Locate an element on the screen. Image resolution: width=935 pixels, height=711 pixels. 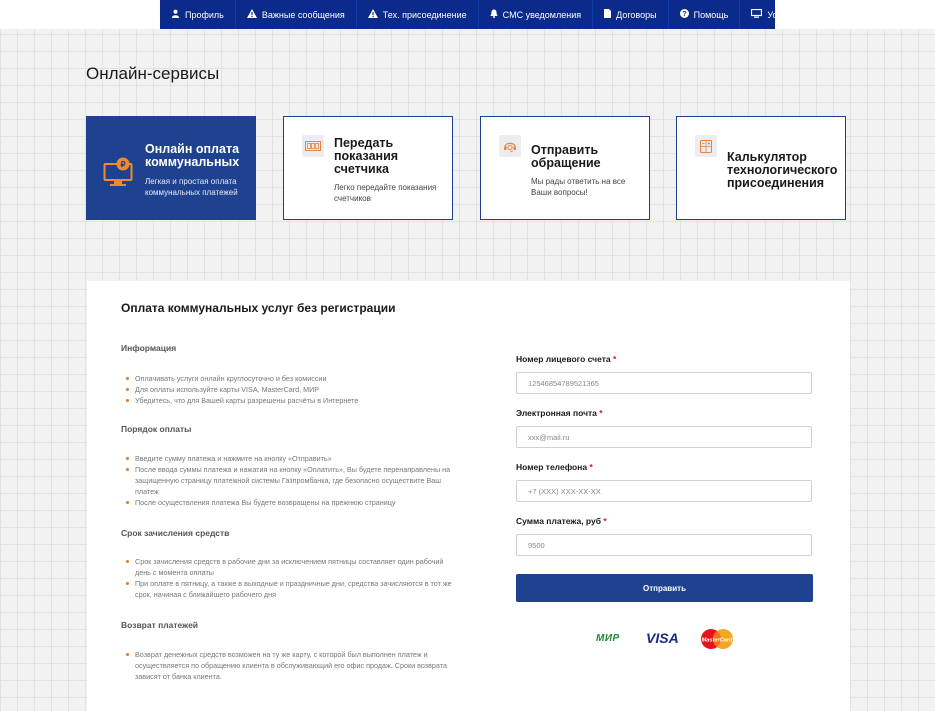
nav-label: Профиль is located at coordinates (204, 14).